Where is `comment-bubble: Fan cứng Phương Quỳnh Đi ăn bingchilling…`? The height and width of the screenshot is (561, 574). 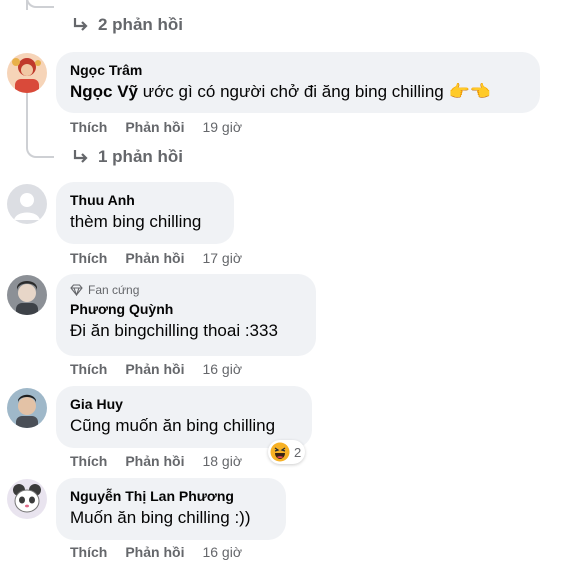
comment-bubble: Fan cứng Phương Quỳnh Đi ăn bingchilling… is located at coordinates (186, 315).